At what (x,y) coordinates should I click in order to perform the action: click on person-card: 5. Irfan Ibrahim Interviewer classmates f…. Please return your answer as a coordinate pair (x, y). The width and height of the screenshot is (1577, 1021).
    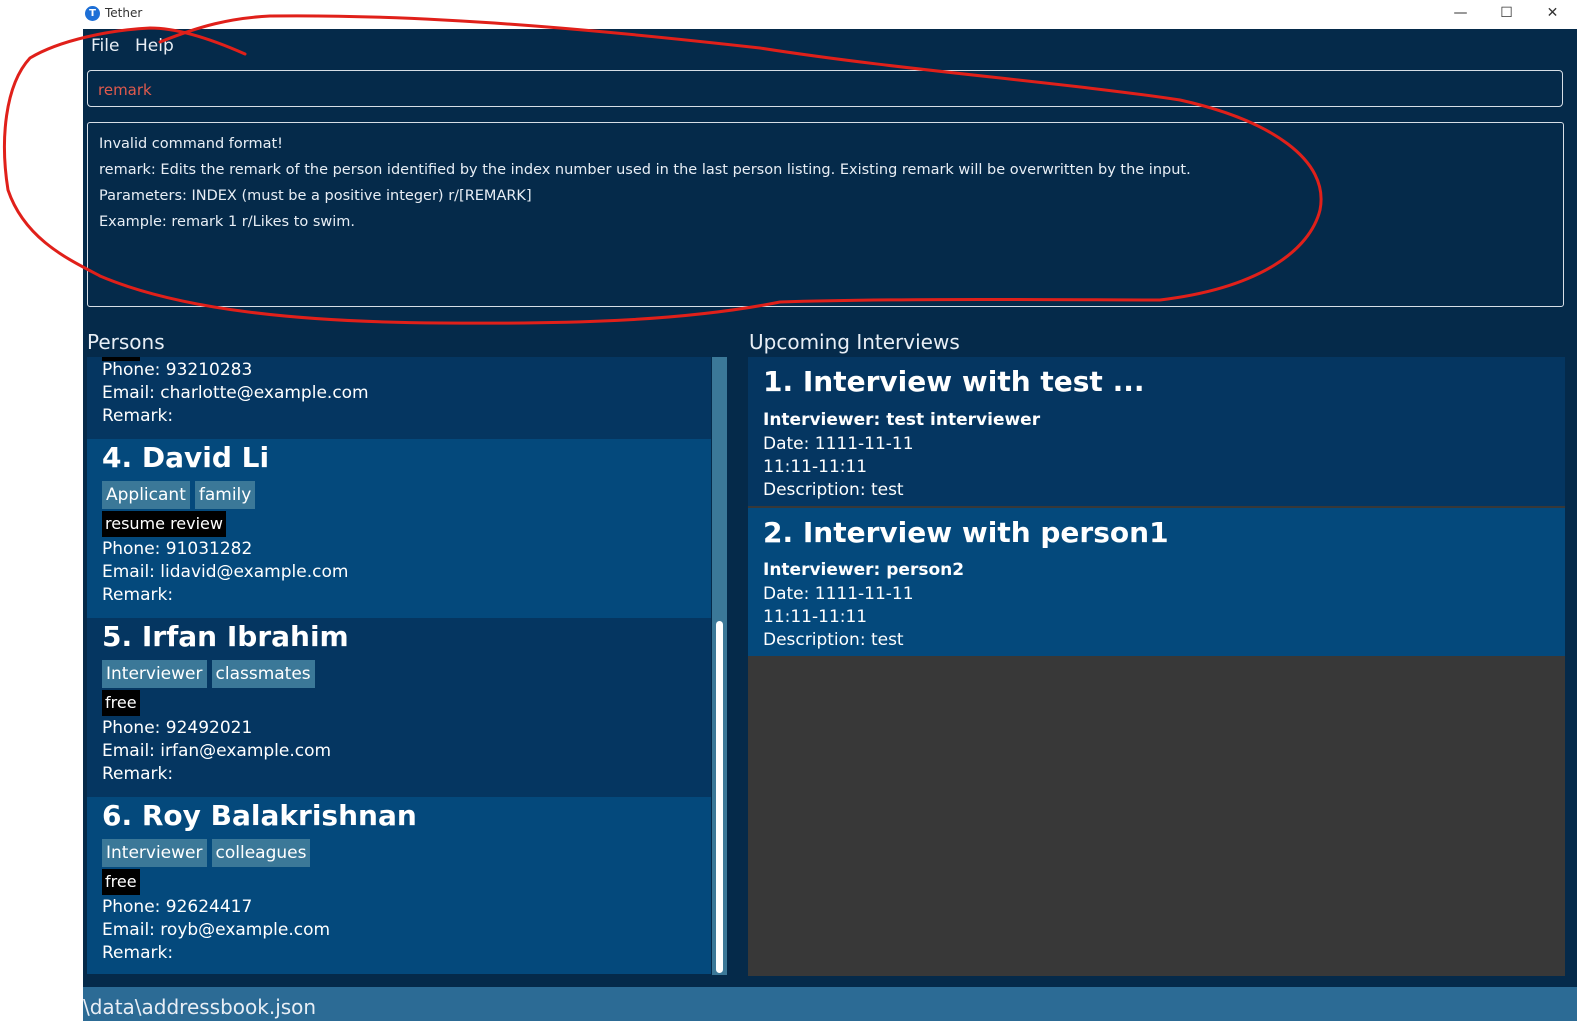
    Looking at the image, I should click on (399, 707).